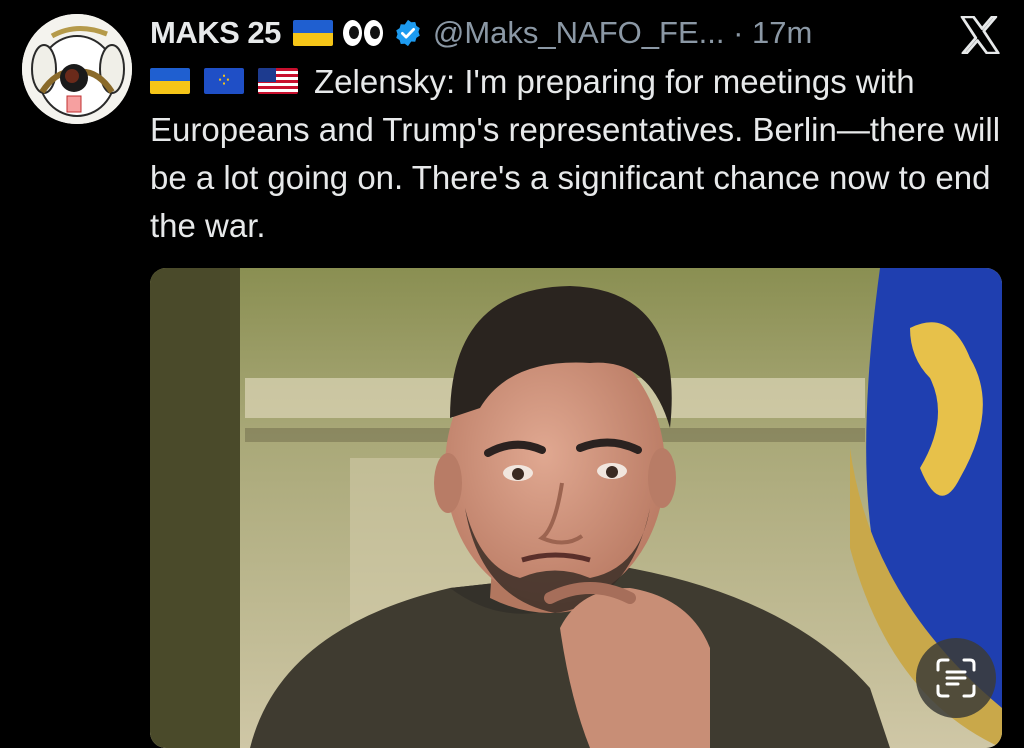 This screenshot has width=1024, height=748. I want to click on author-handle: @Maks_NAFO_FE... · 17m, so click(622, 33).